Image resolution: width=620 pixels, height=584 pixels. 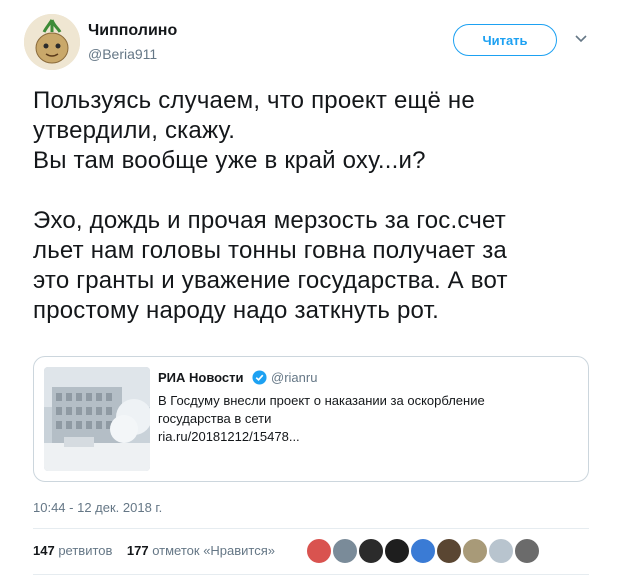 What do you see at coordinates (132, 31) in the screenshot?
I see `author-name: Чипполино` at bounding box center [132, 31].